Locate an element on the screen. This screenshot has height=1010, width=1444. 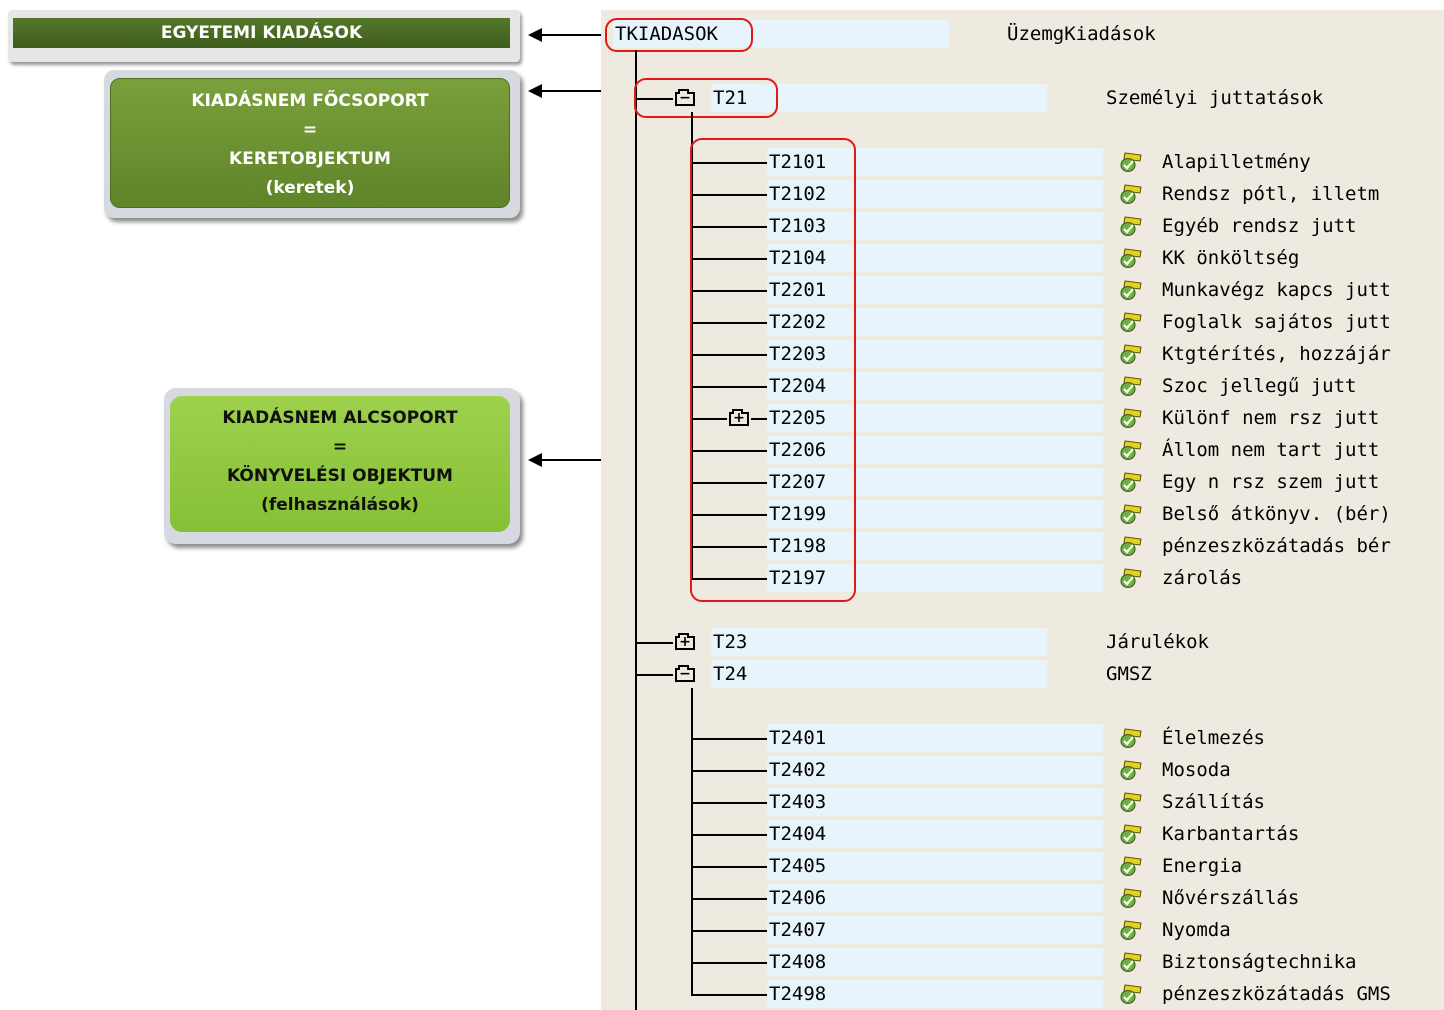
callout-sub-group-line-4: (felhasználások) is located at coordinates (340, 505).